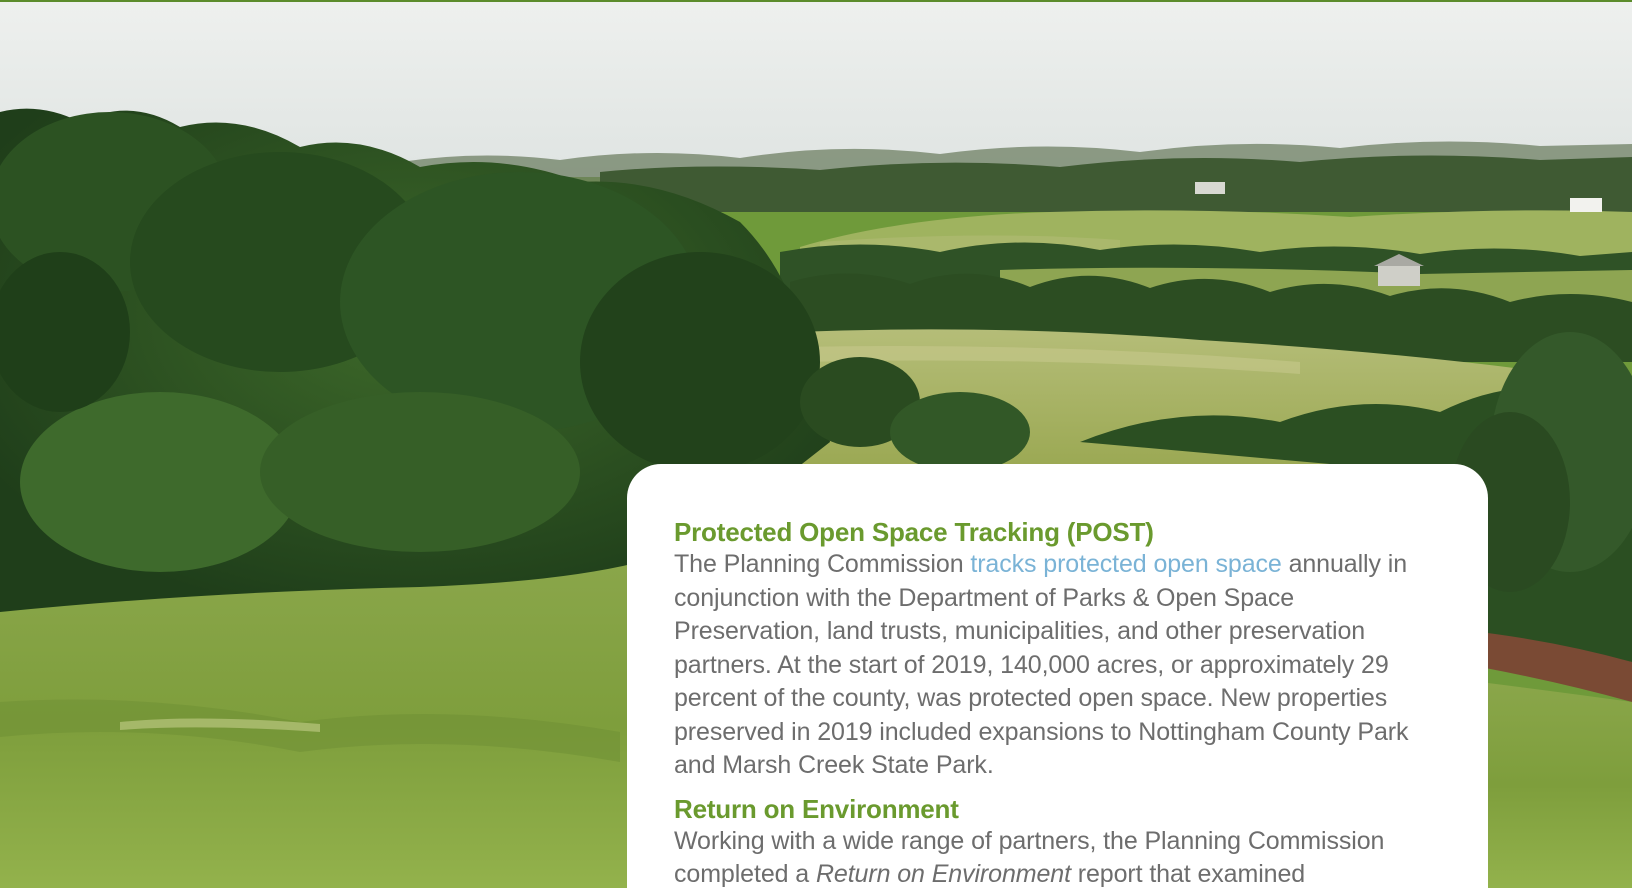  What do you see at coordinates (816, 808) in the screenshot?
I see `return-on-environment-heading: Return on Environment` at bounding box center [816, 808].